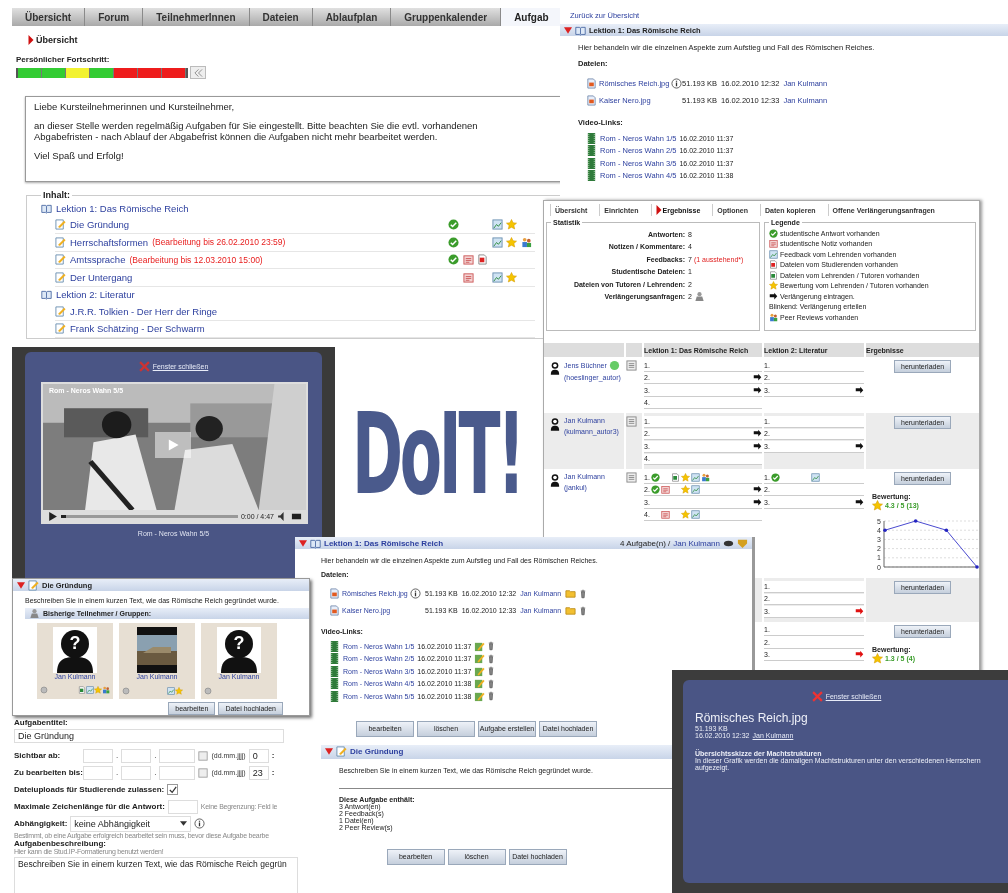 The image size is (1008, 893). I want to click on field-label: Abhängigkeit:, so click(41, 823).